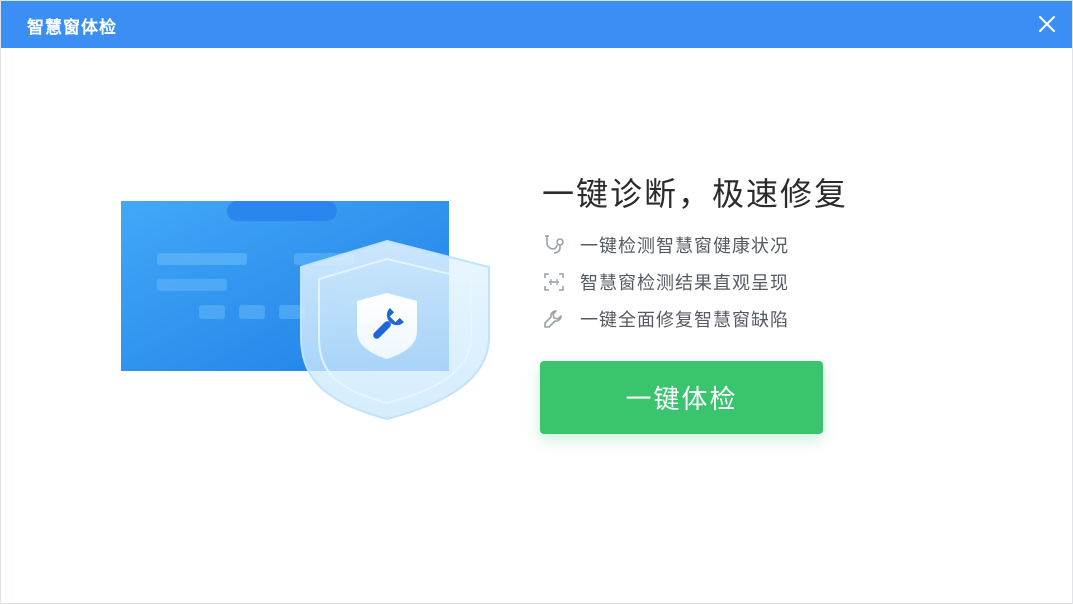  I want to click on shield-graphic, so click(395, 330).